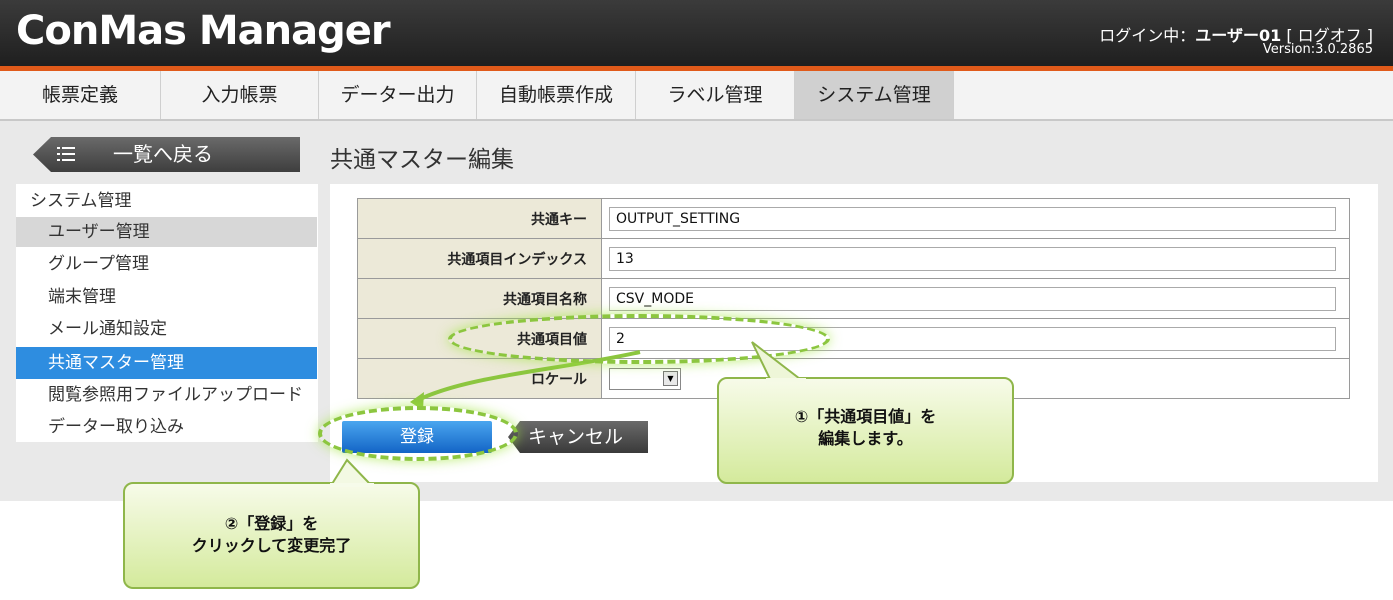 Image resolution: width=1393 pixels, height=600 pixels. What do you see at coordinates (352, 472) in the screenshot?
I see `callout2-tail` at bounding box center [352, 472].